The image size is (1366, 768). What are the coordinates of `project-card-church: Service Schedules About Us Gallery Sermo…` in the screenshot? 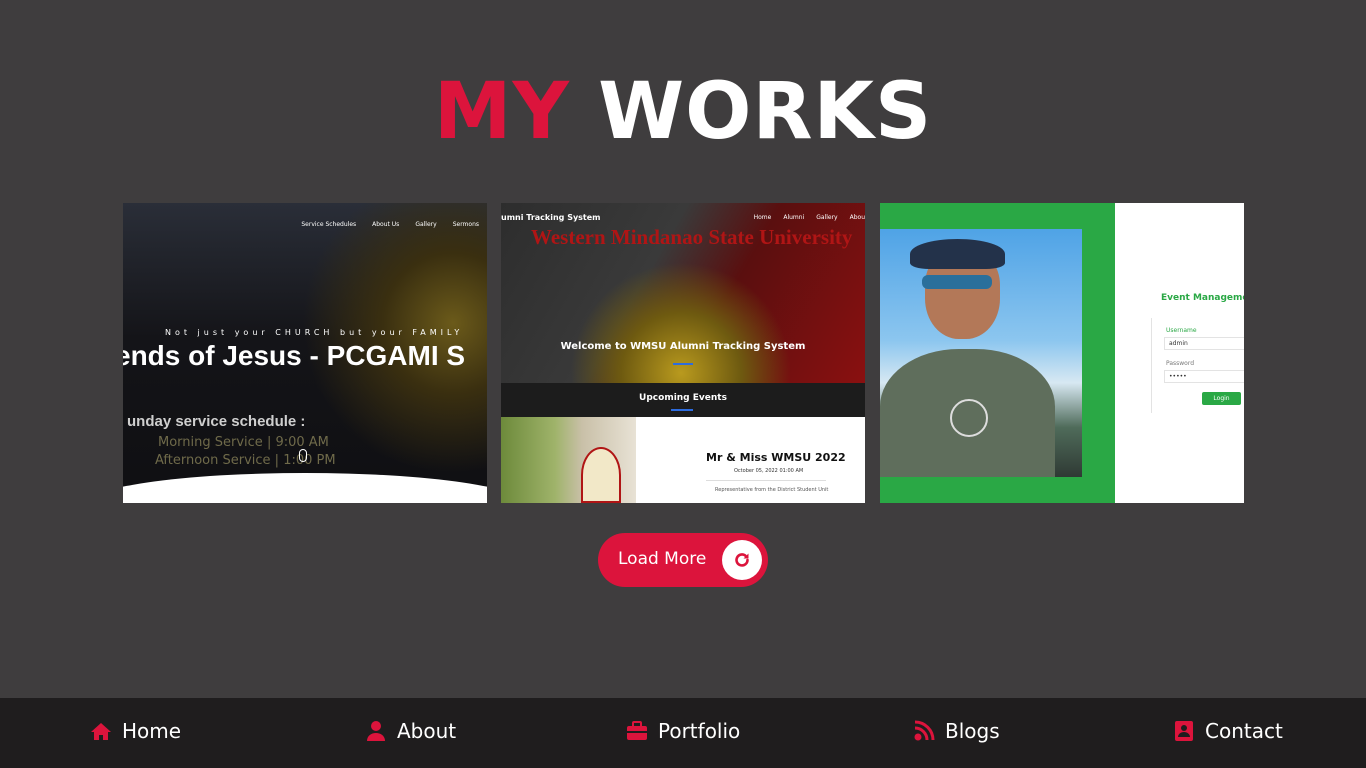 It's located at (305, 353).